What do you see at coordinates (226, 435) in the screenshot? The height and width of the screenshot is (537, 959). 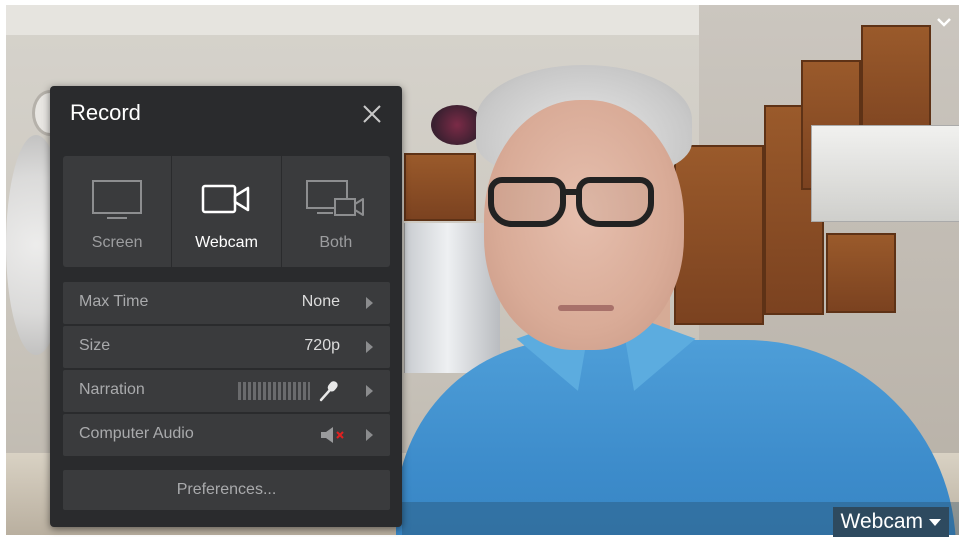 I see `setting-computer-audio: Computer Audio` at bounding box center [226, 435].